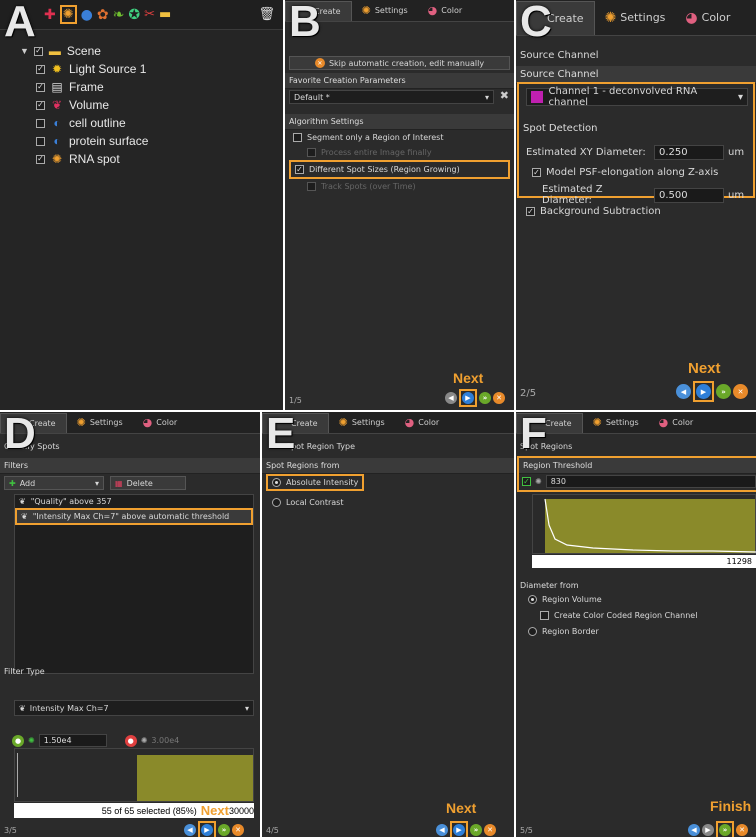  Describe the element at coordinates (315, 482) in the screenshot. I see `absolute-intensity-option: Absolute Intensity` at that location.